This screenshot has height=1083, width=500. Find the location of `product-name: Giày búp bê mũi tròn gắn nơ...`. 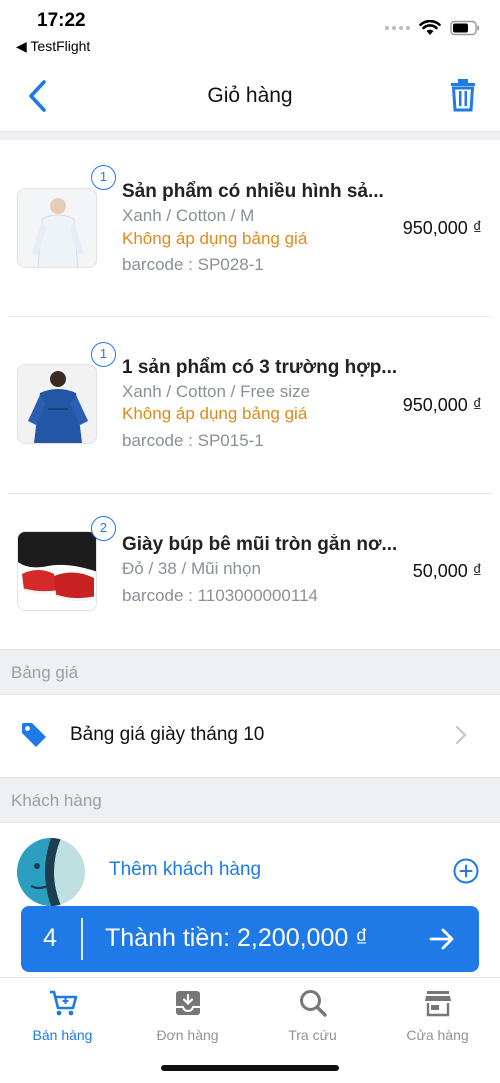

product-name: Giày búp bê mũi tròn gắn nơ... is located at coordinates (259, 544).